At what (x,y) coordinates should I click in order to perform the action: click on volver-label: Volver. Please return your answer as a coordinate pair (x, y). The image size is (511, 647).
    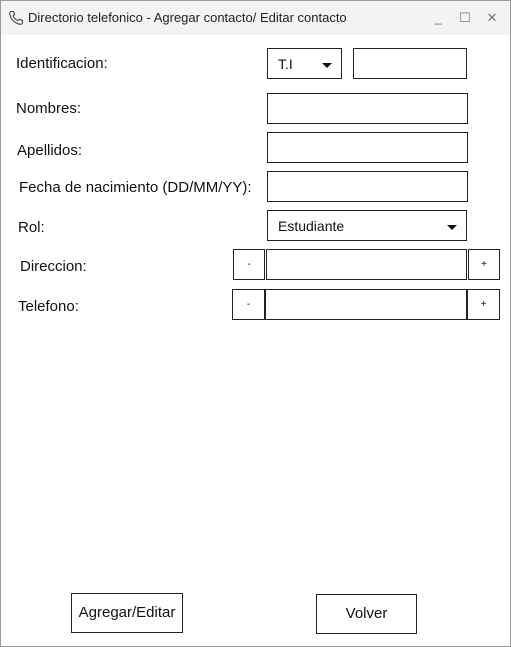
    Looking at the image, I should click on (366, 613).